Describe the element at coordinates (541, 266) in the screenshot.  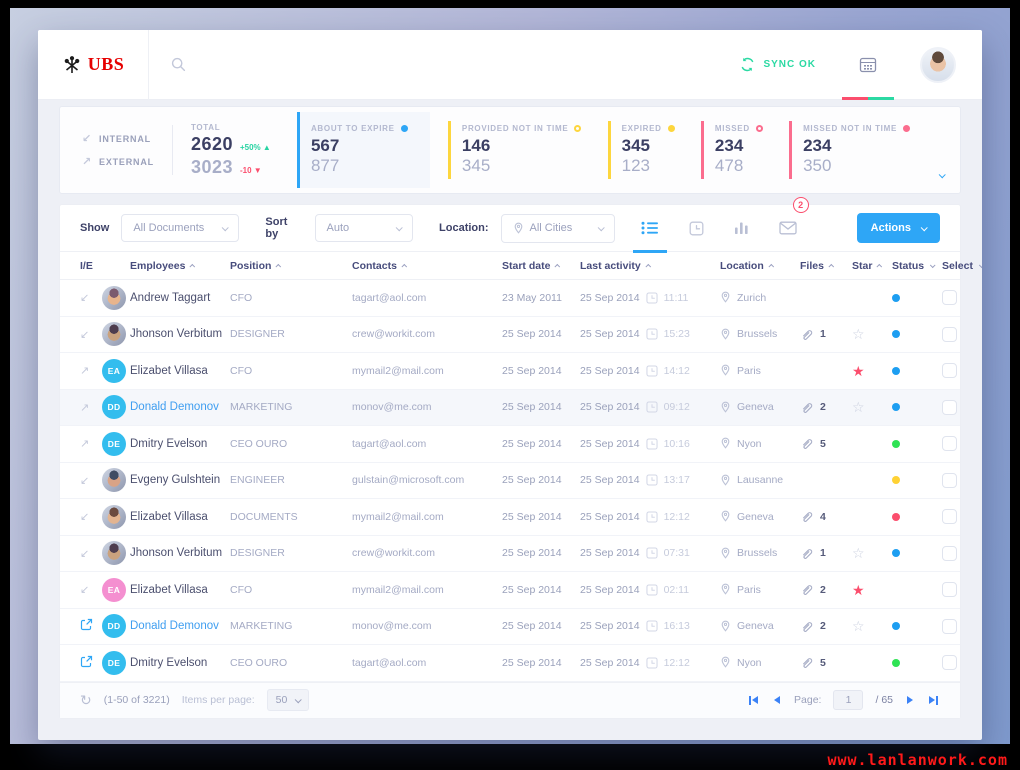
I see `column-header: Start date` at that location.